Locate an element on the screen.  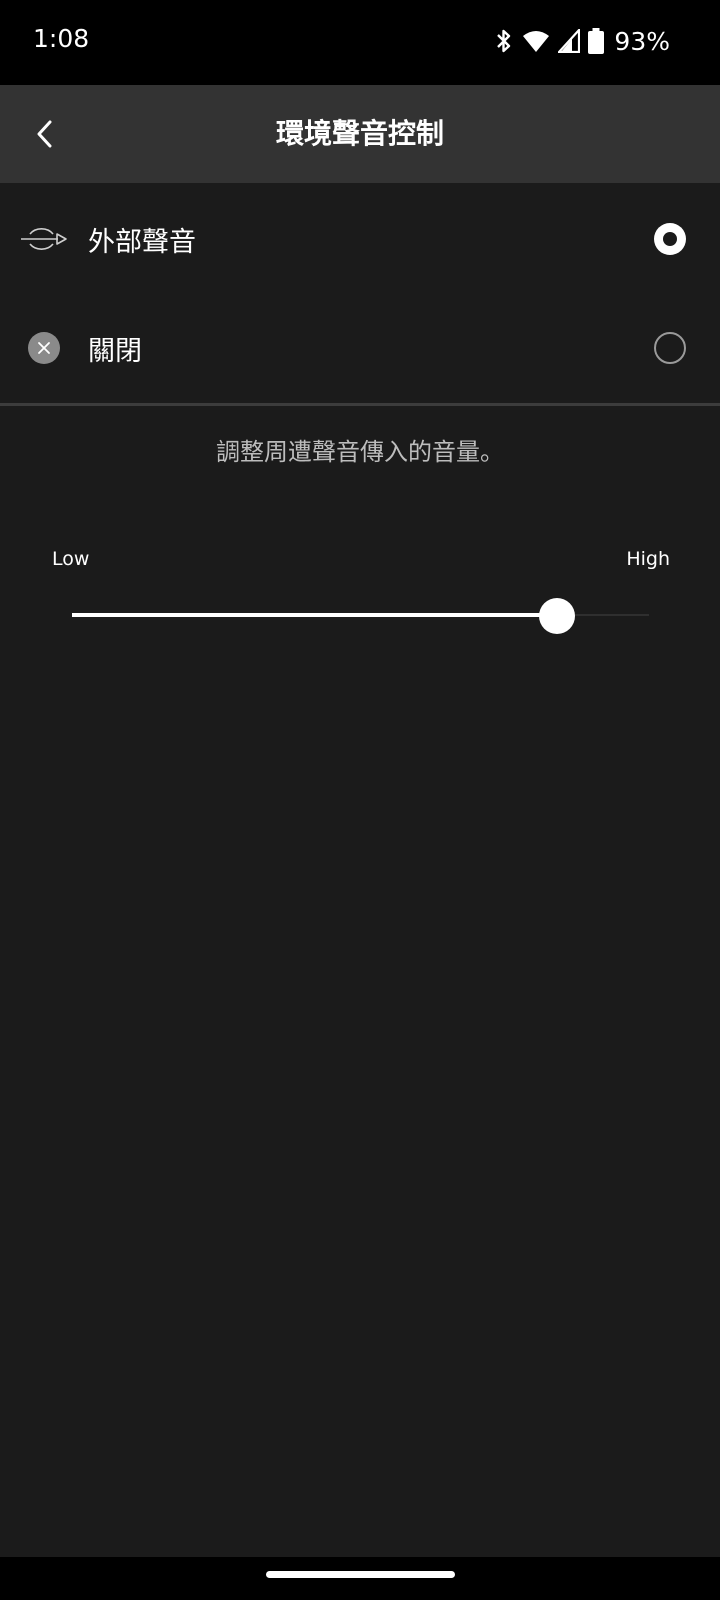
battery-icon is located at coordinates (596, 41).